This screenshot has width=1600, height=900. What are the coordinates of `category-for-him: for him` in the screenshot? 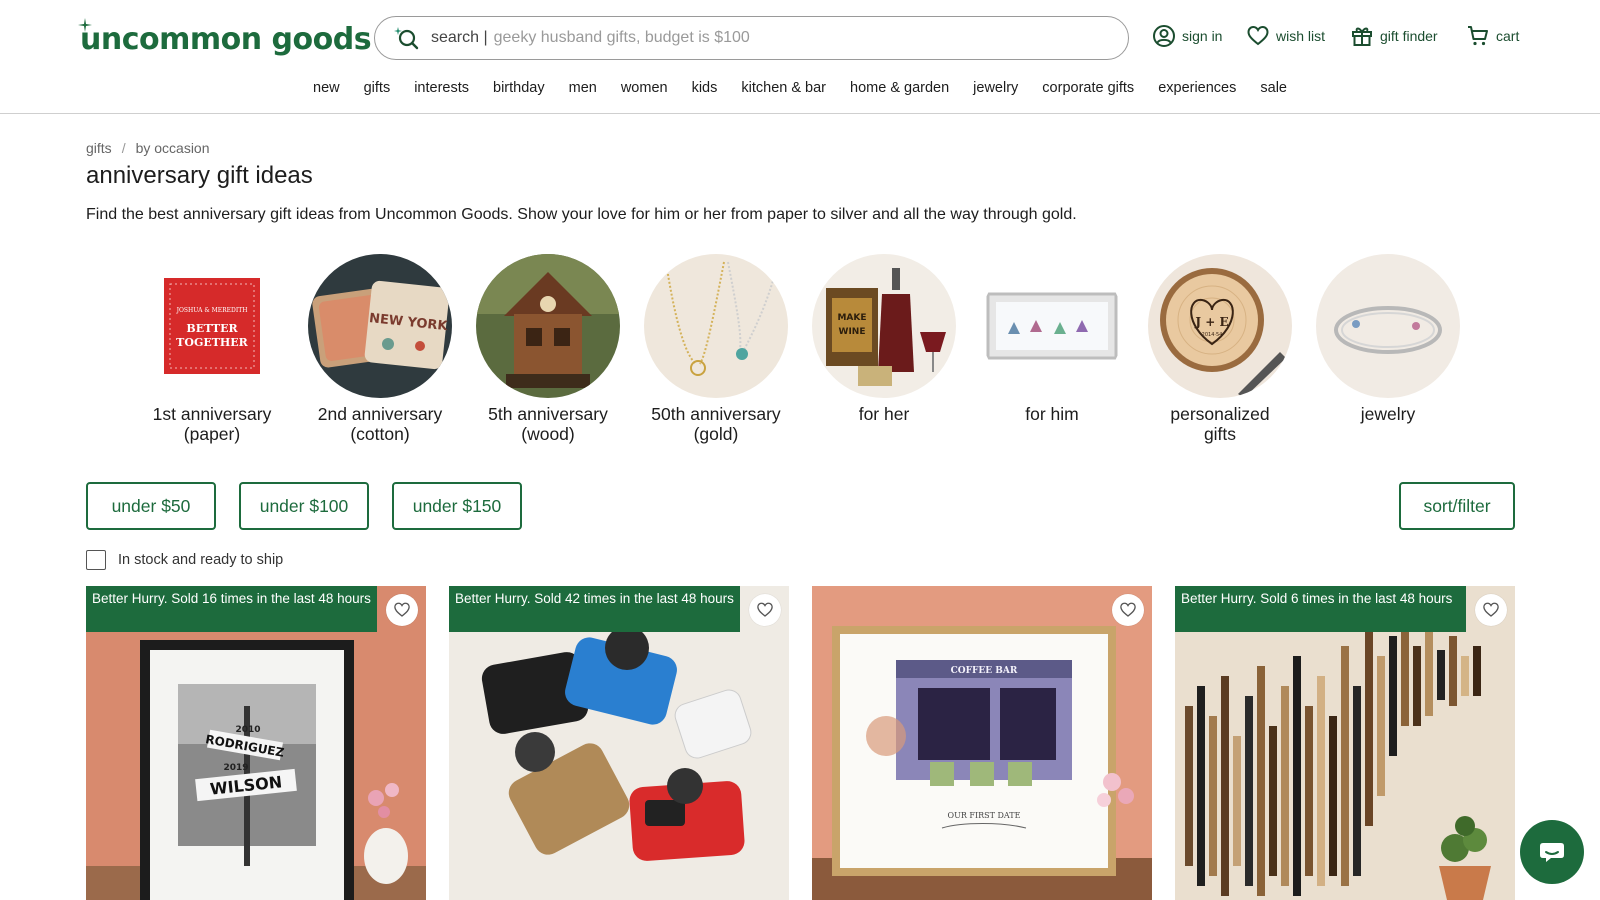 It's located at (1052, 349).